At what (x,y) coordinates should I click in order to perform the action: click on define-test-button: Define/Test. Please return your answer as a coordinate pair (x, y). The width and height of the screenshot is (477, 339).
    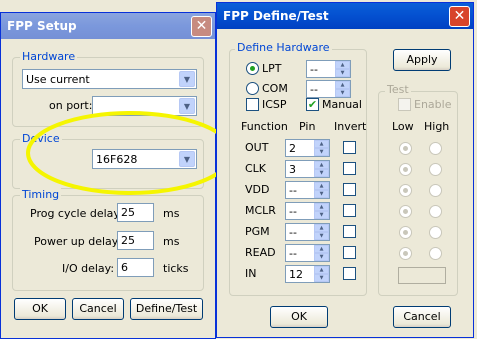
    Looking at the image, I should click on (166, 309).